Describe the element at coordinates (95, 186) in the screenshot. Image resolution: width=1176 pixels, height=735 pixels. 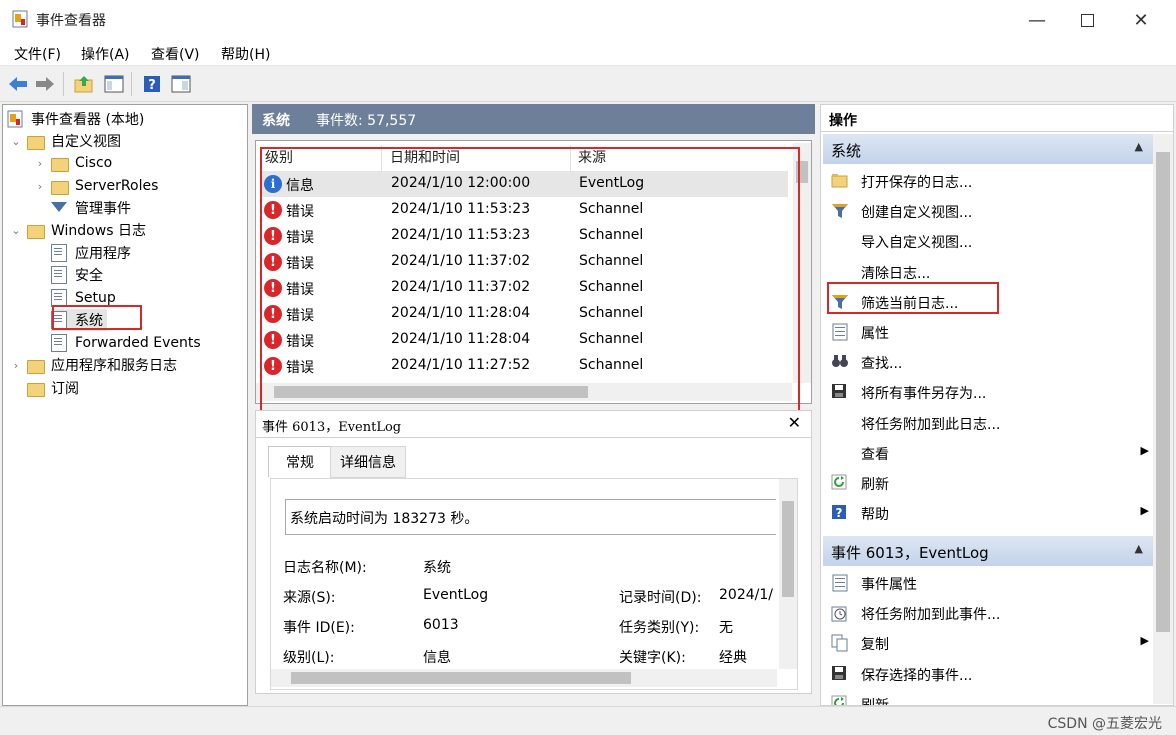
I see `tree-item-serverroles: › ServerRoles` at that location.